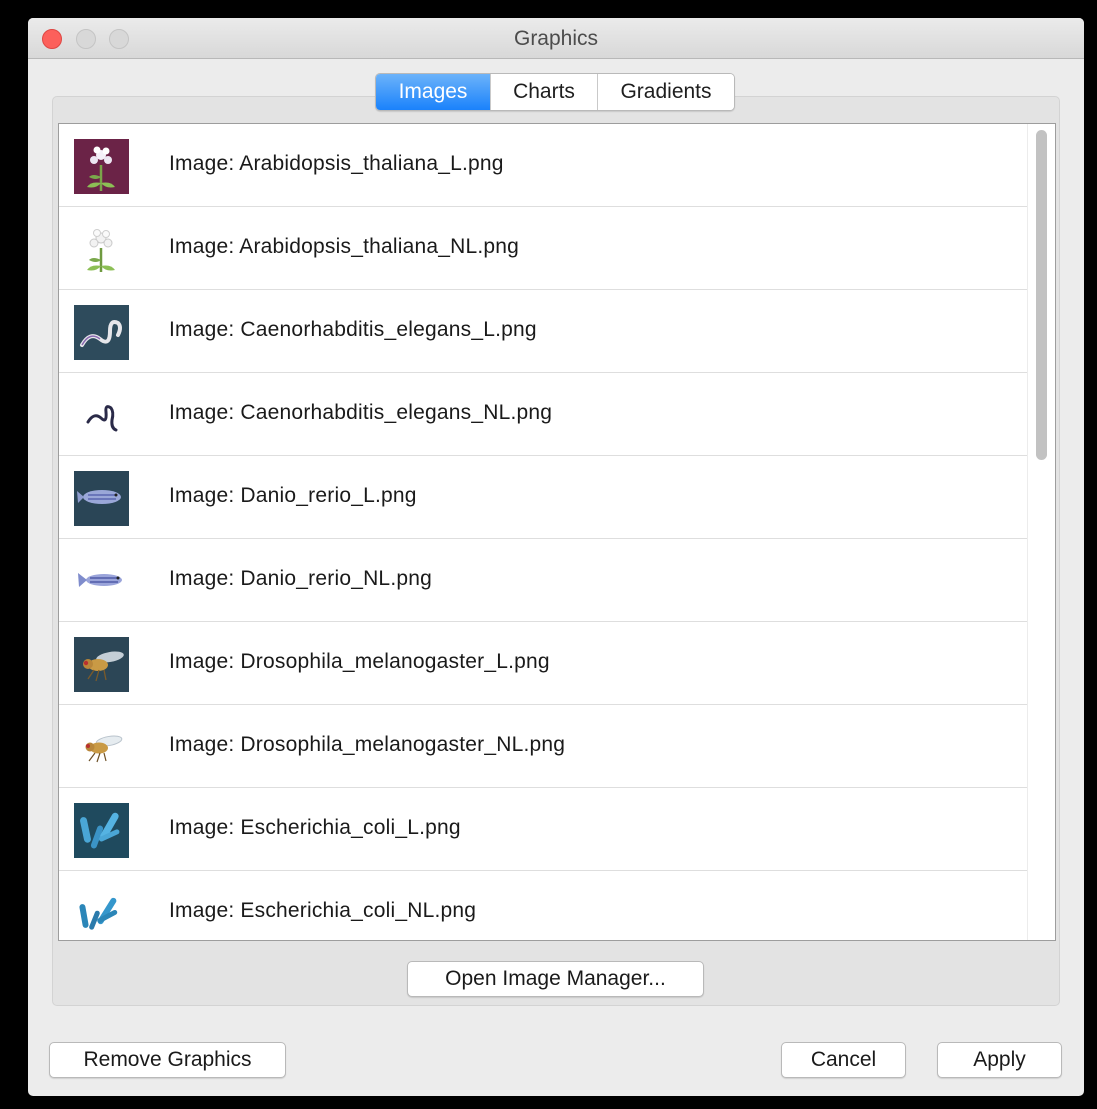  Describe the element at coordinates (666, 92) in the screenshot. I see `tab-gradients: Gradients` at that location.